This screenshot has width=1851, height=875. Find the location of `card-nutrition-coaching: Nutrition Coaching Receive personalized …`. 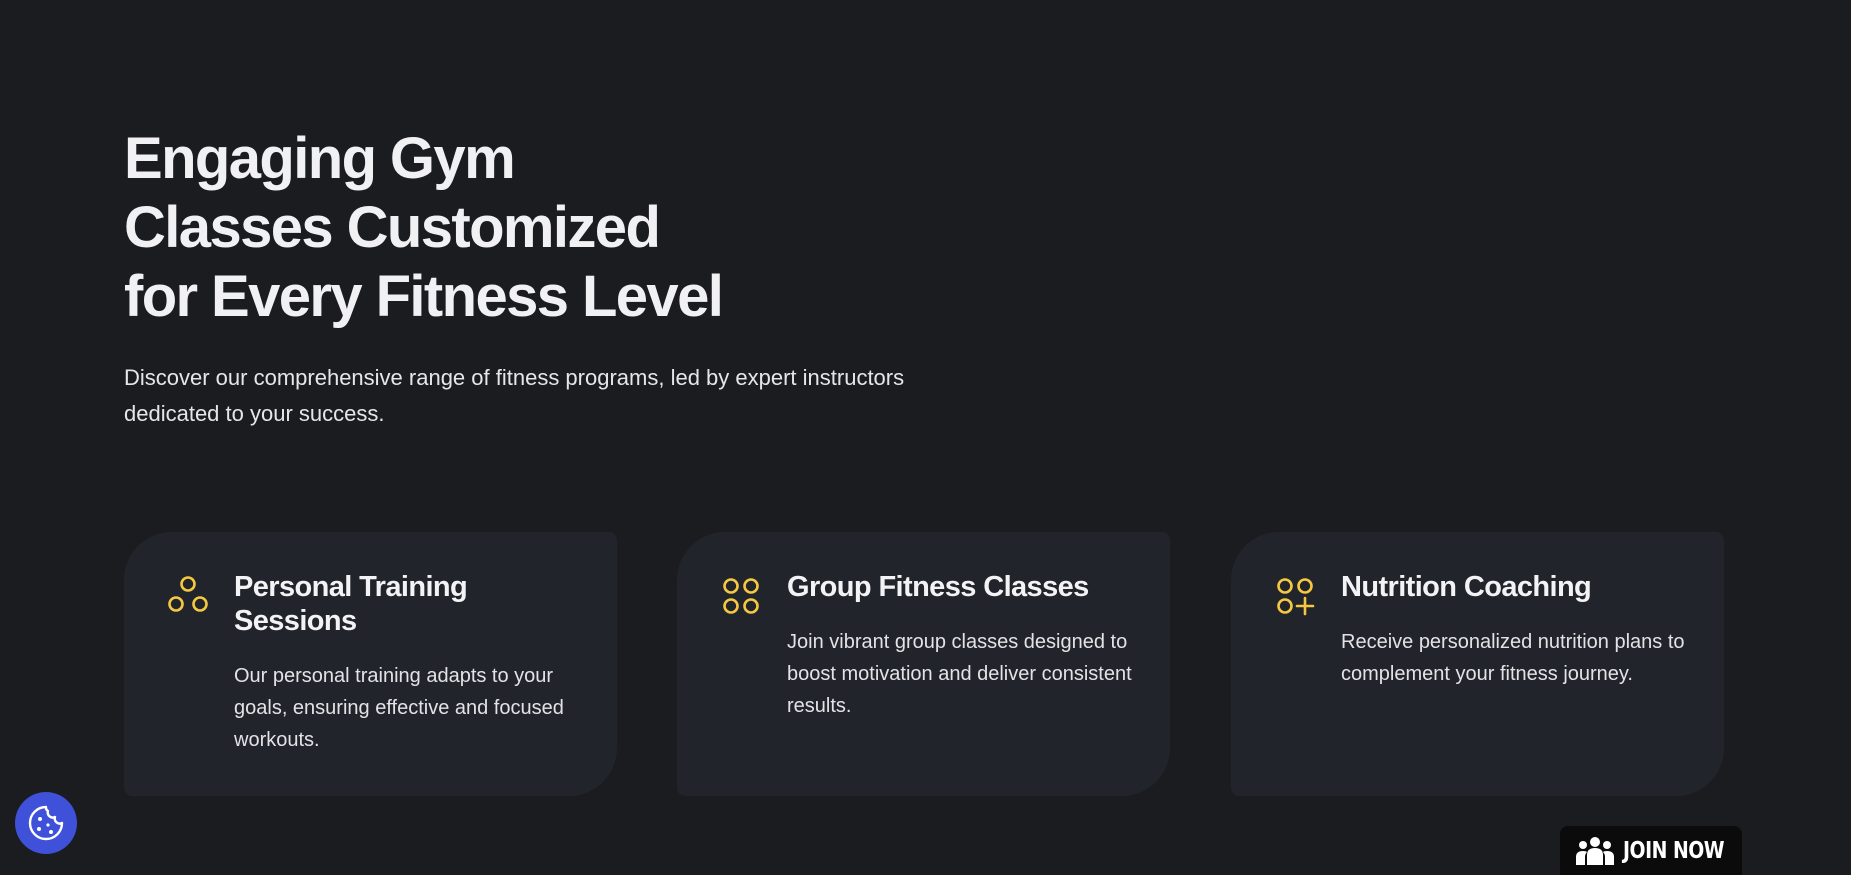

card-nutrition-coaching: Nutrition Coaching Receive personalized … is located at coordinates (1477, 664).